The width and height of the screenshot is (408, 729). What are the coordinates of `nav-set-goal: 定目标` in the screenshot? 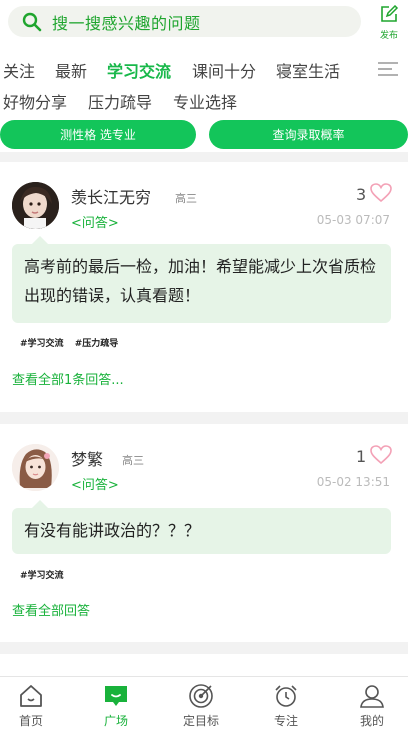 It's located at (201, 706).